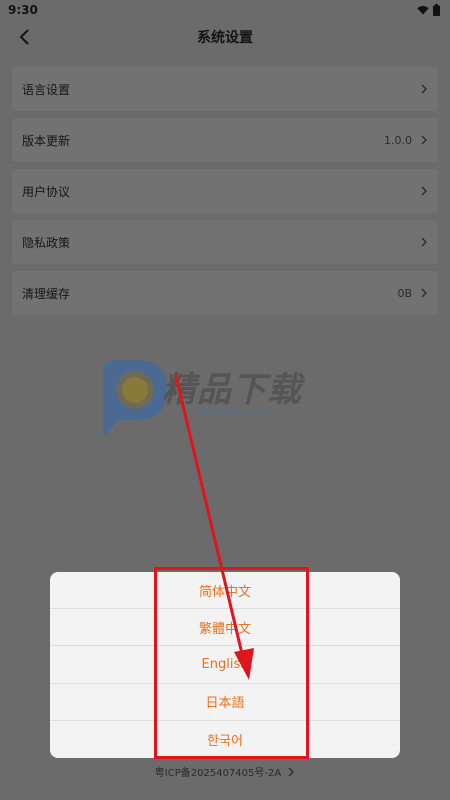 The image size is (450, 800). Describe the element at coordinates (225, 191) in the screenshot. I see `setting-user-agreement: 用户协议` at that location.